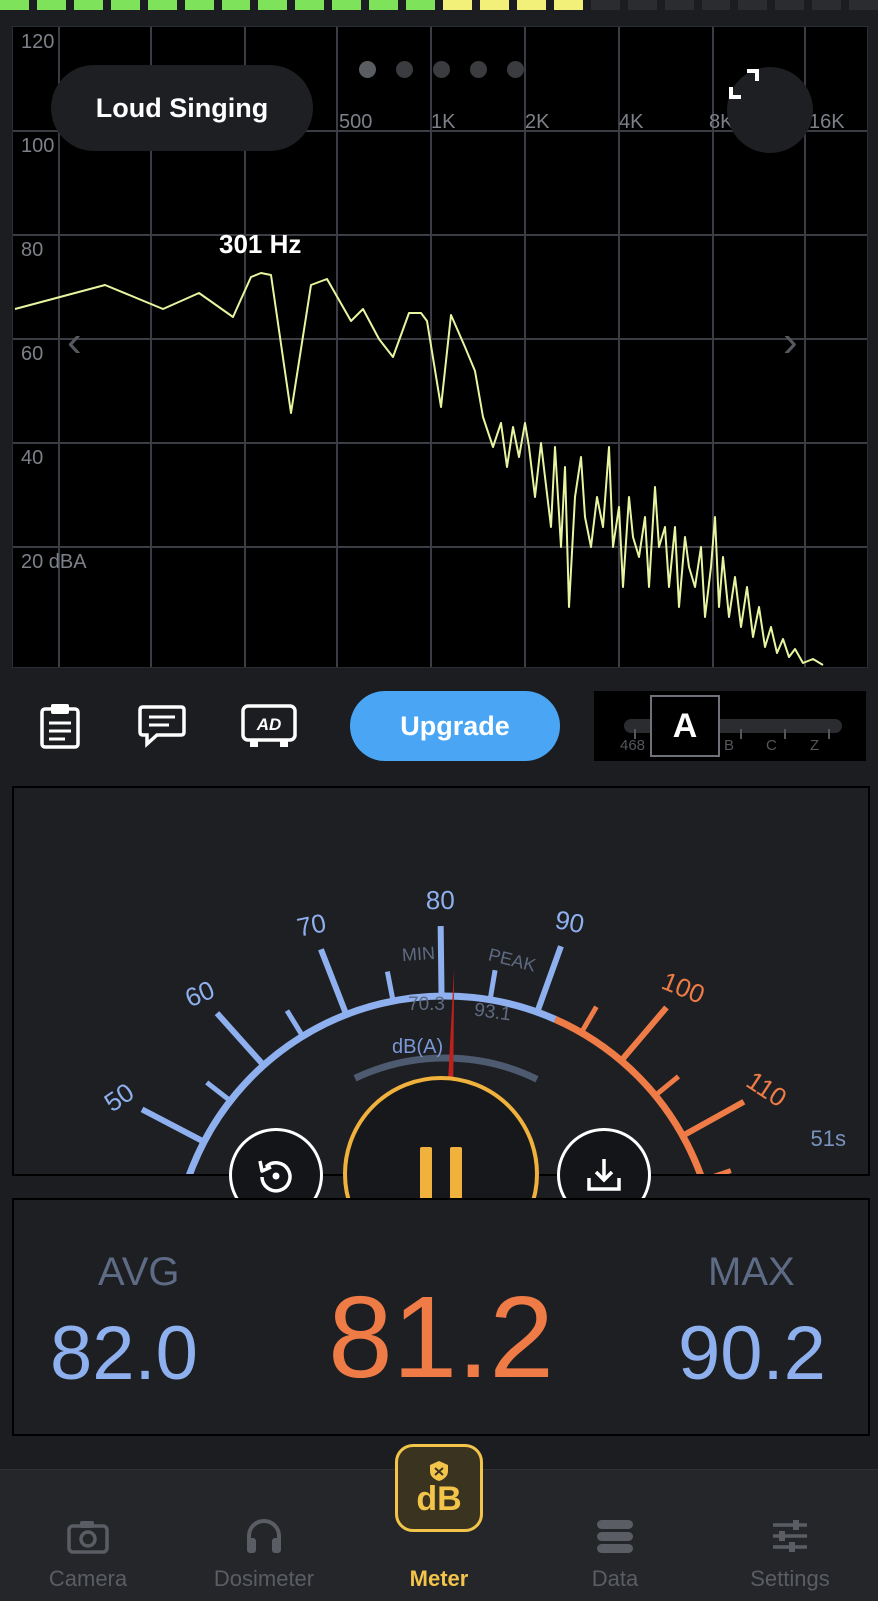 This screenshot has height=1601, width=878. I want to click on camera-icon, so click(88, 1512).